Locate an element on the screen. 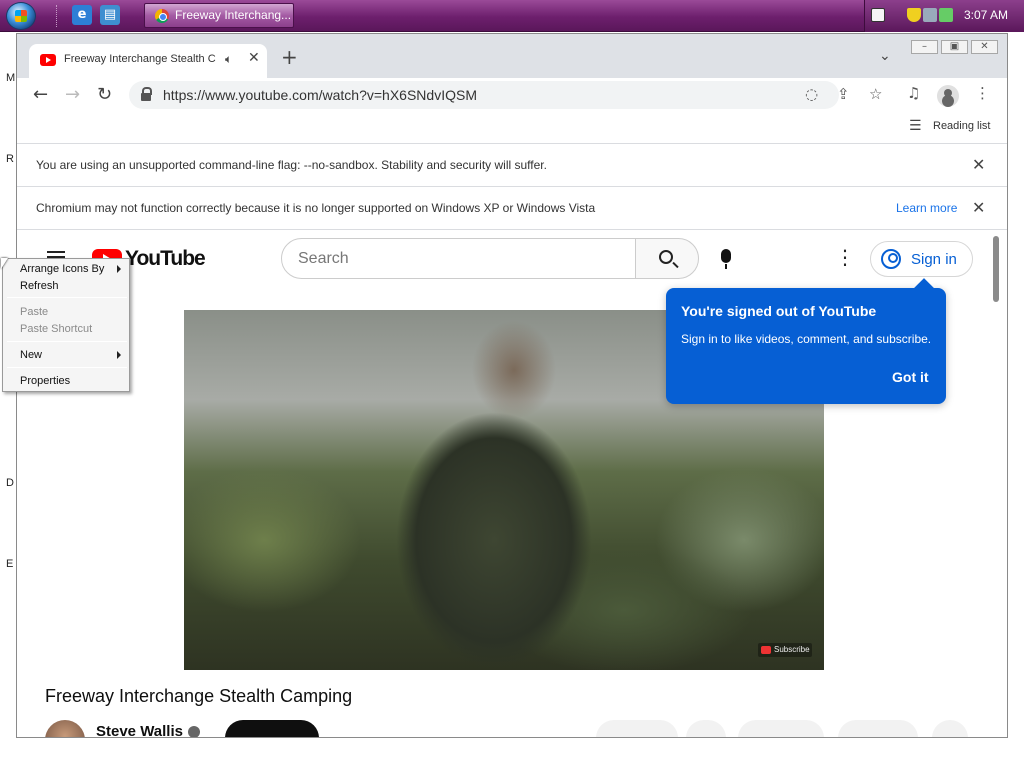 The image size is (1024, 768). chevron-down-icon: ⌄ is located at coordinates (885, 56).